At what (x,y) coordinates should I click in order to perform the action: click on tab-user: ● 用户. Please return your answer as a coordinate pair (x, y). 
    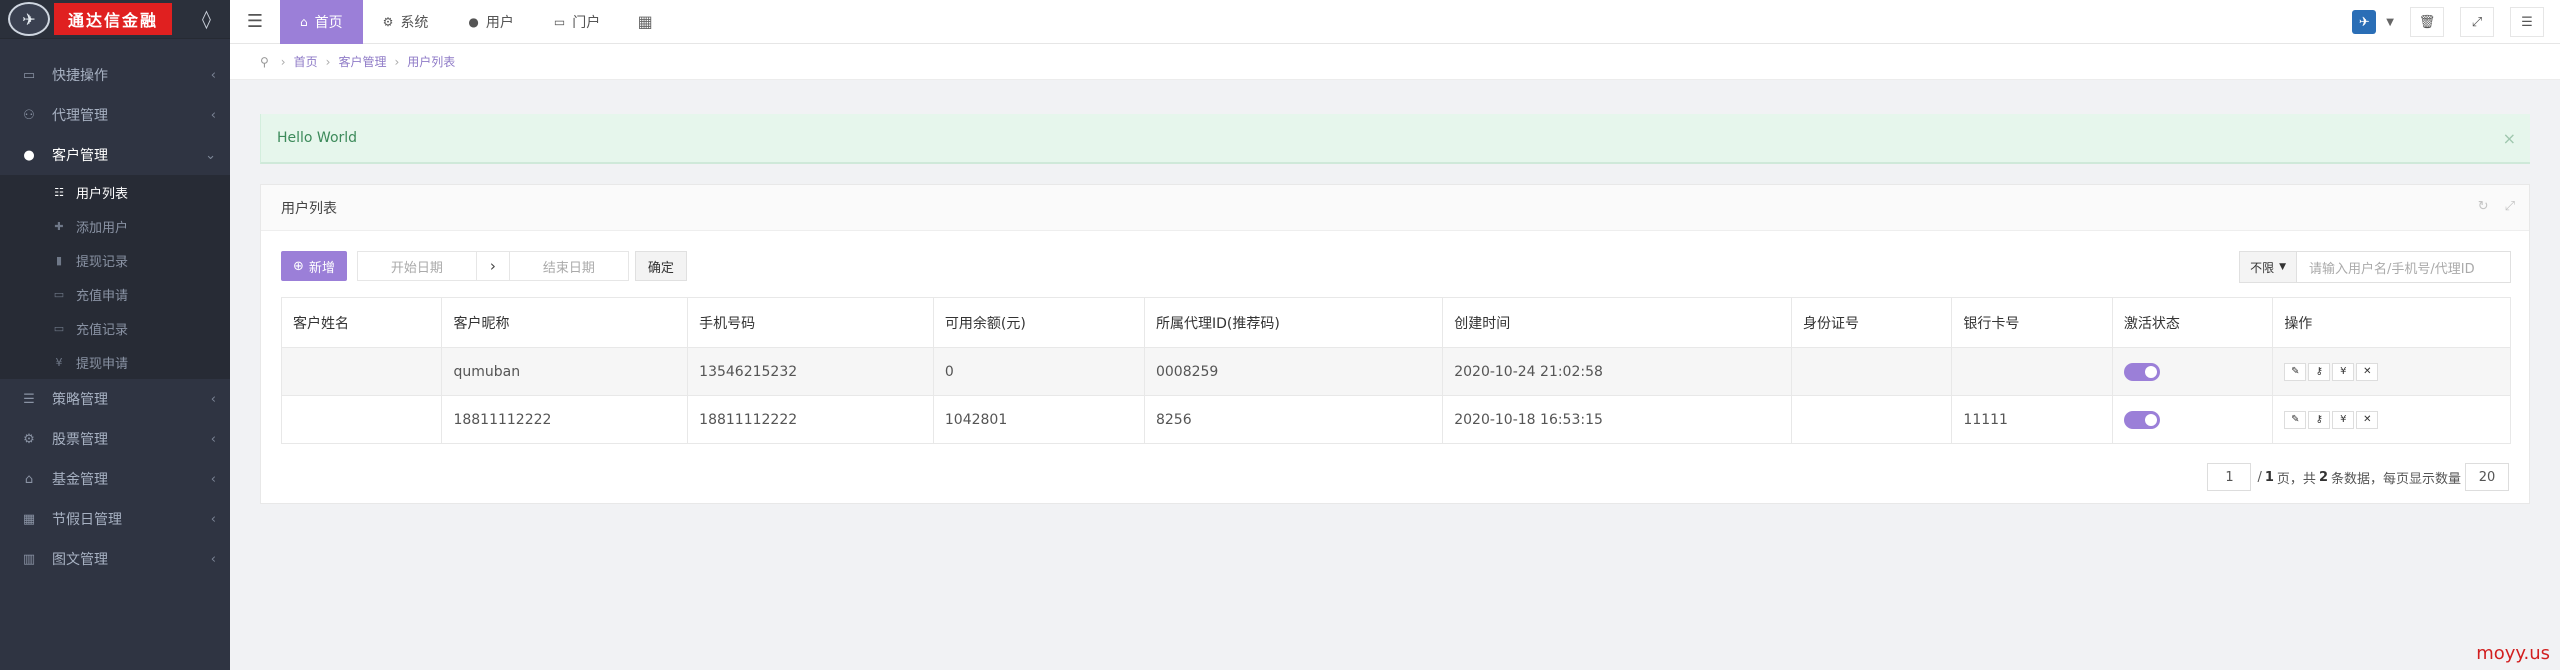
    Looking at the image, I should click on (490, 22).